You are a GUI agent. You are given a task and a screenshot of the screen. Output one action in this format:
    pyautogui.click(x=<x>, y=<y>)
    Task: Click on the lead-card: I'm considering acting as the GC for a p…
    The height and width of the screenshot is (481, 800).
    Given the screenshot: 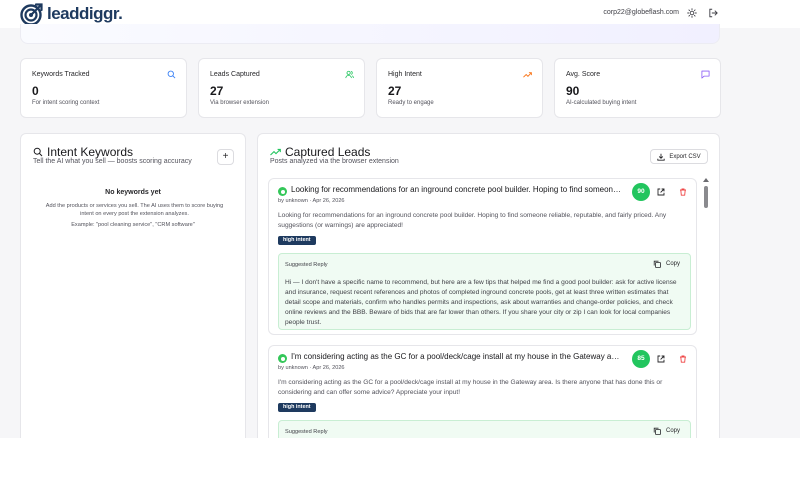 What is the action you would take?
    pyautogui.click(x=482, y=391)
    